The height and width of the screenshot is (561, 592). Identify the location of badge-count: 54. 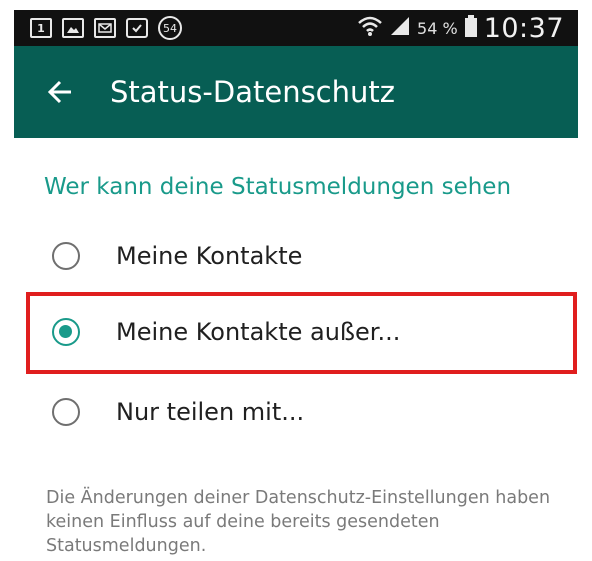
(170, 28).